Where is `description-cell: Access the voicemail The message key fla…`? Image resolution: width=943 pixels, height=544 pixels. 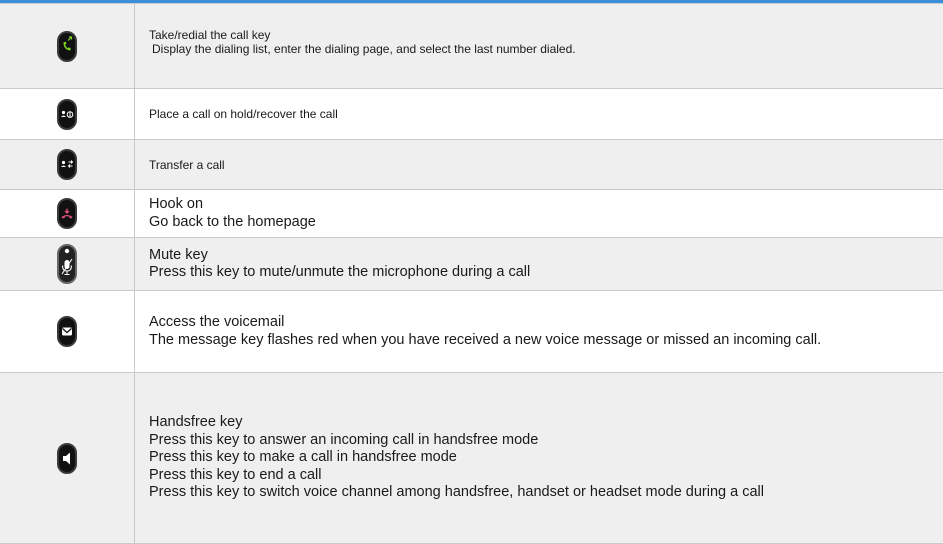
description-cell: Access the voicemail The message key fla… is located at coordinates (539, 332).